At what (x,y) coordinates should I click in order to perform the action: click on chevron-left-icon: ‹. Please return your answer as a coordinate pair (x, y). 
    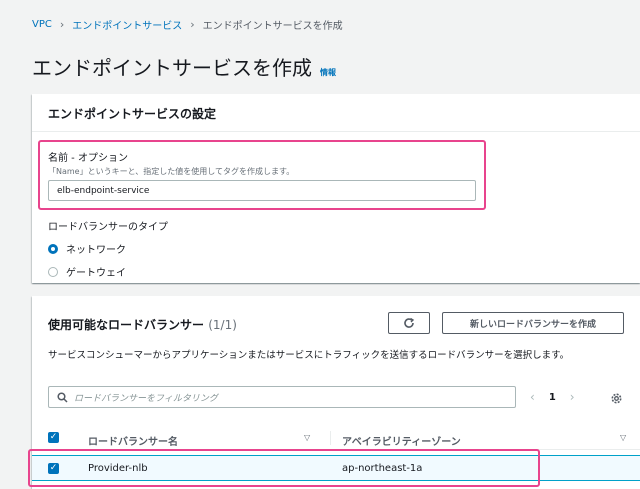
    Looking at the image, I should click on (532, 397).